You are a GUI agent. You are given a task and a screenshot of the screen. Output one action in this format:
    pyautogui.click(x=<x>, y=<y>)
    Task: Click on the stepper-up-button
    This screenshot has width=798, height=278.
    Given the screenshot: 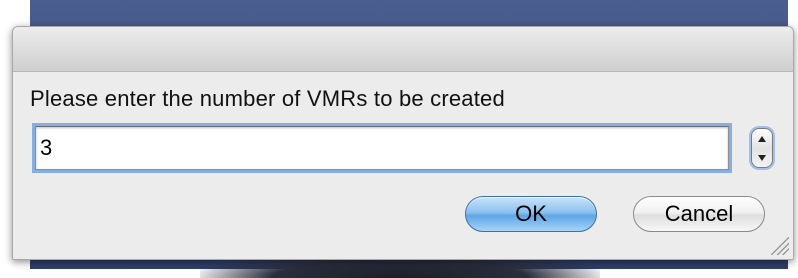 What is the action you would take?
    pyautogui.click(x=762, y=138)
    